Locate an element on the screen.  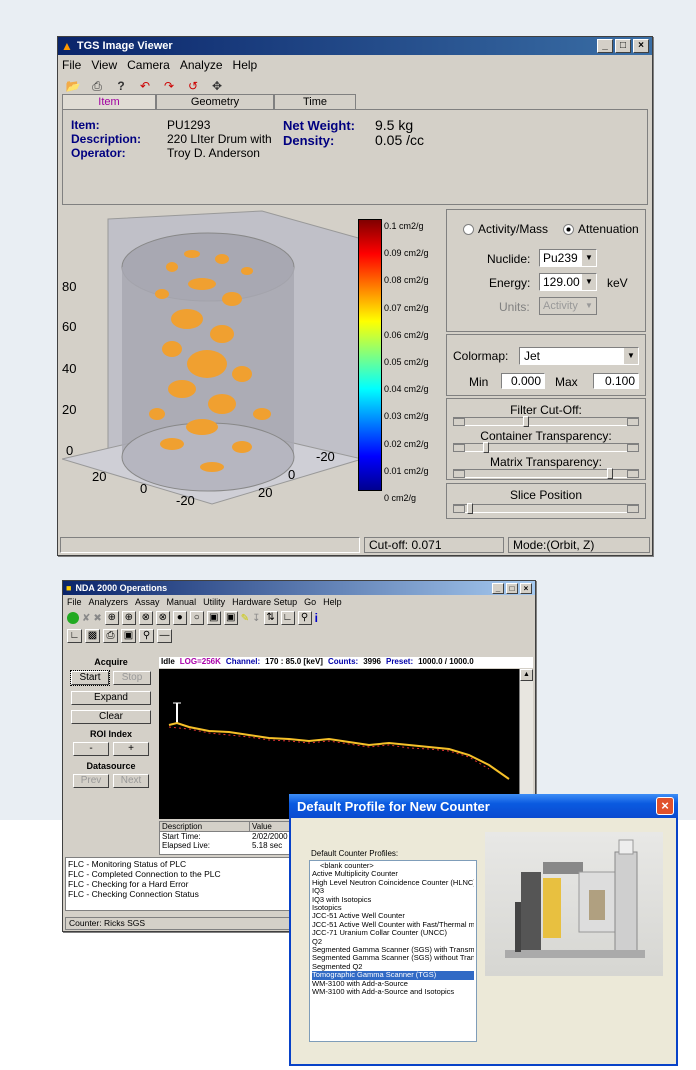
stop-icon: ✖ is located at coordinates (97, 618).